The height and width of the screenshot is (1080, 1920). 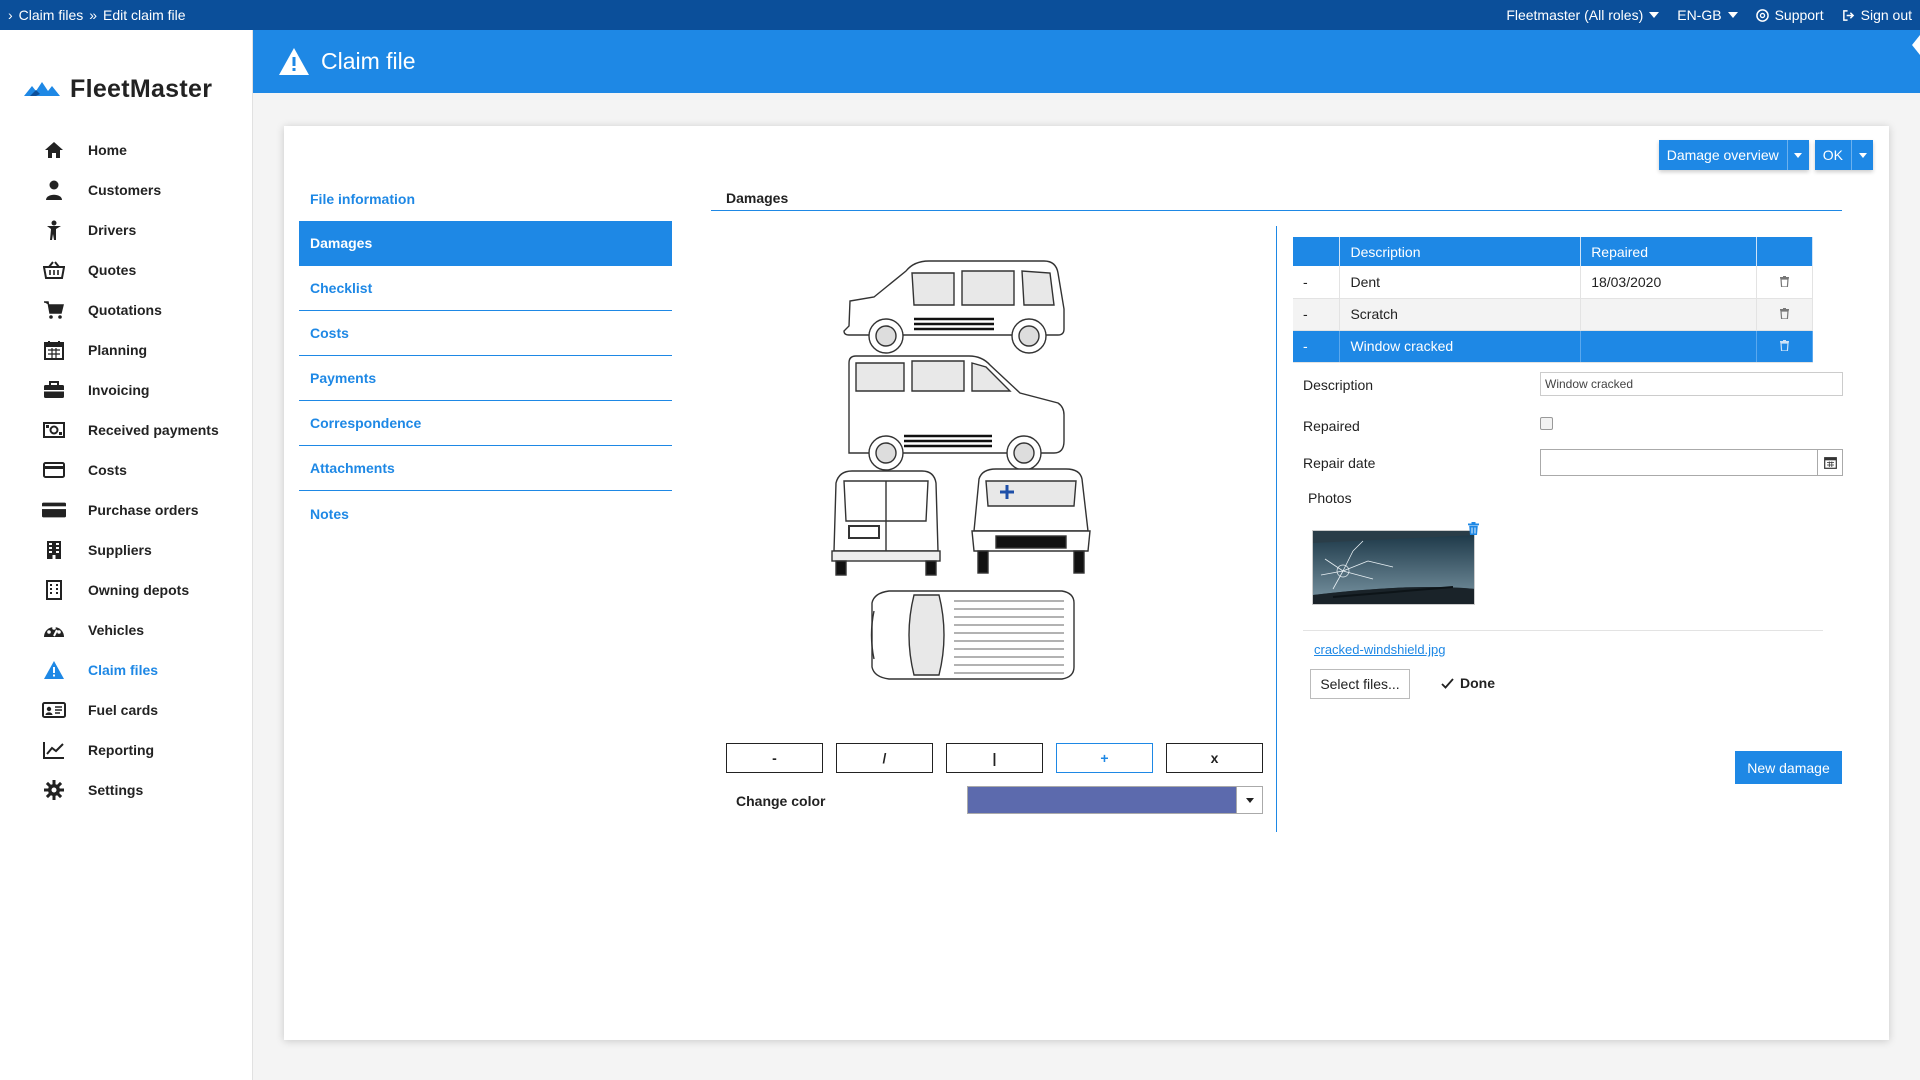 I want to click on tab-file-information: File information, so click(x=485, y=198).